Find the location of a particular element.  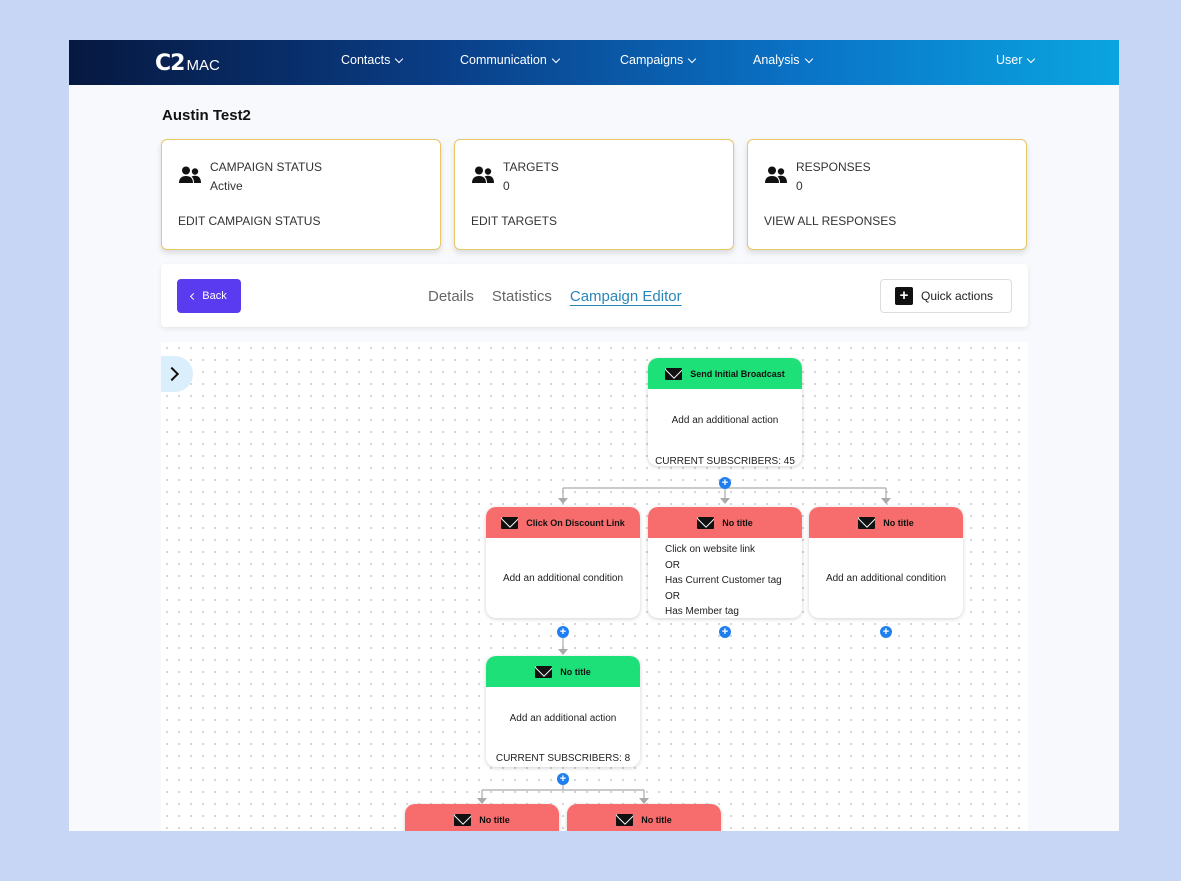

page-title: Austin Test2 is located at coordinates (206, 115).